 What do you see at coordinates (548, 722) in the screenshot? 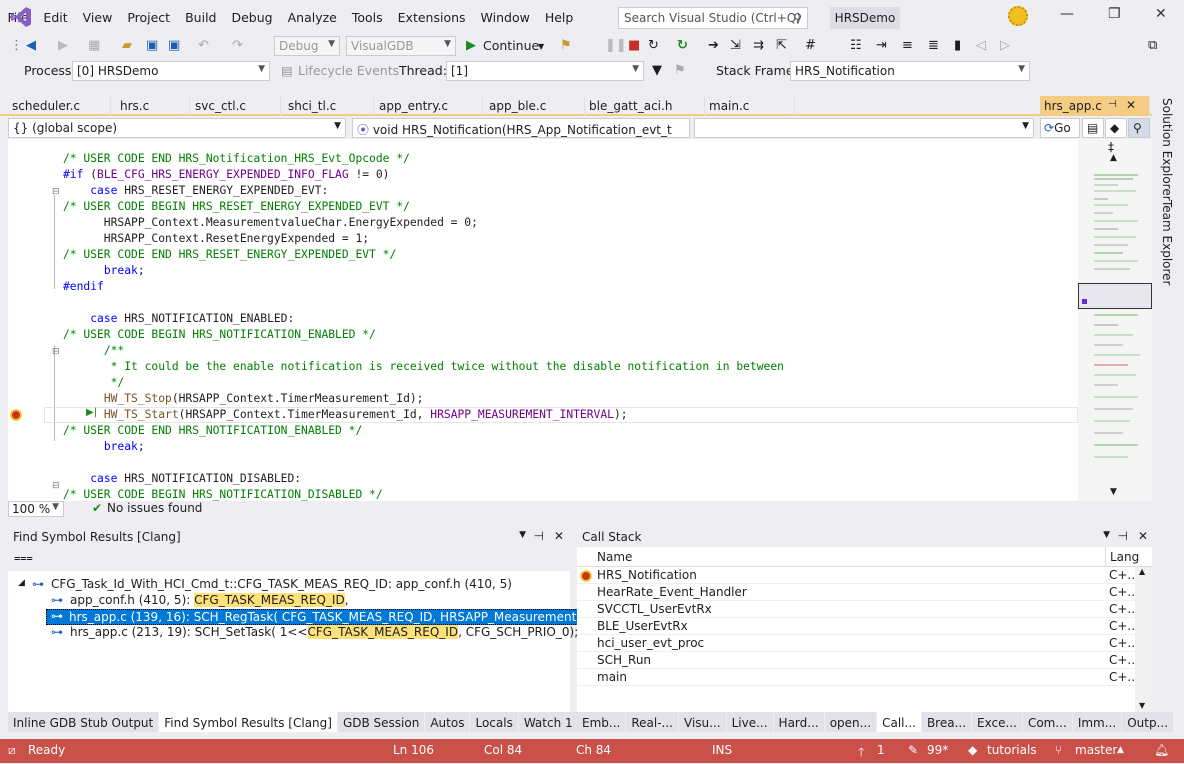
I see `tab-watch-1: Watch 1` at bounding box center [548, 722].